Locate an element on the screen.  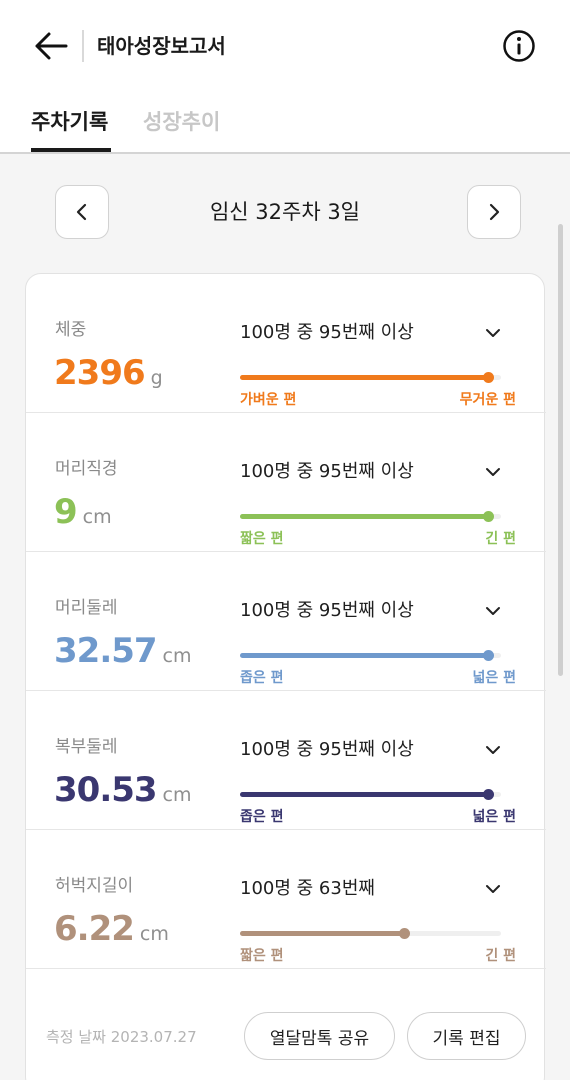
metric-head-diameter: 머리직경 9 cm 100명 중 95번째 이상 짧은 편 긴 편 is located at coordinates (286, 482).